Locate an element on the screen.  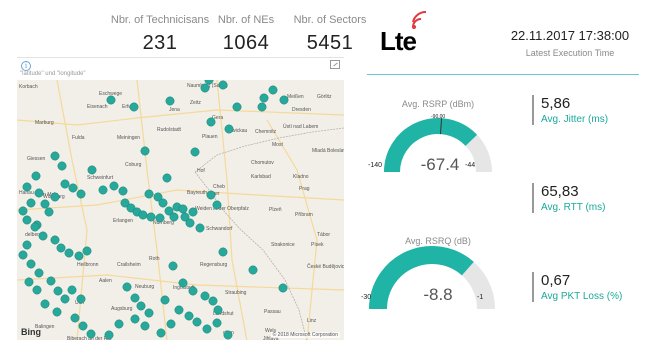
info-icon: i is located at coordinates (26, 66).